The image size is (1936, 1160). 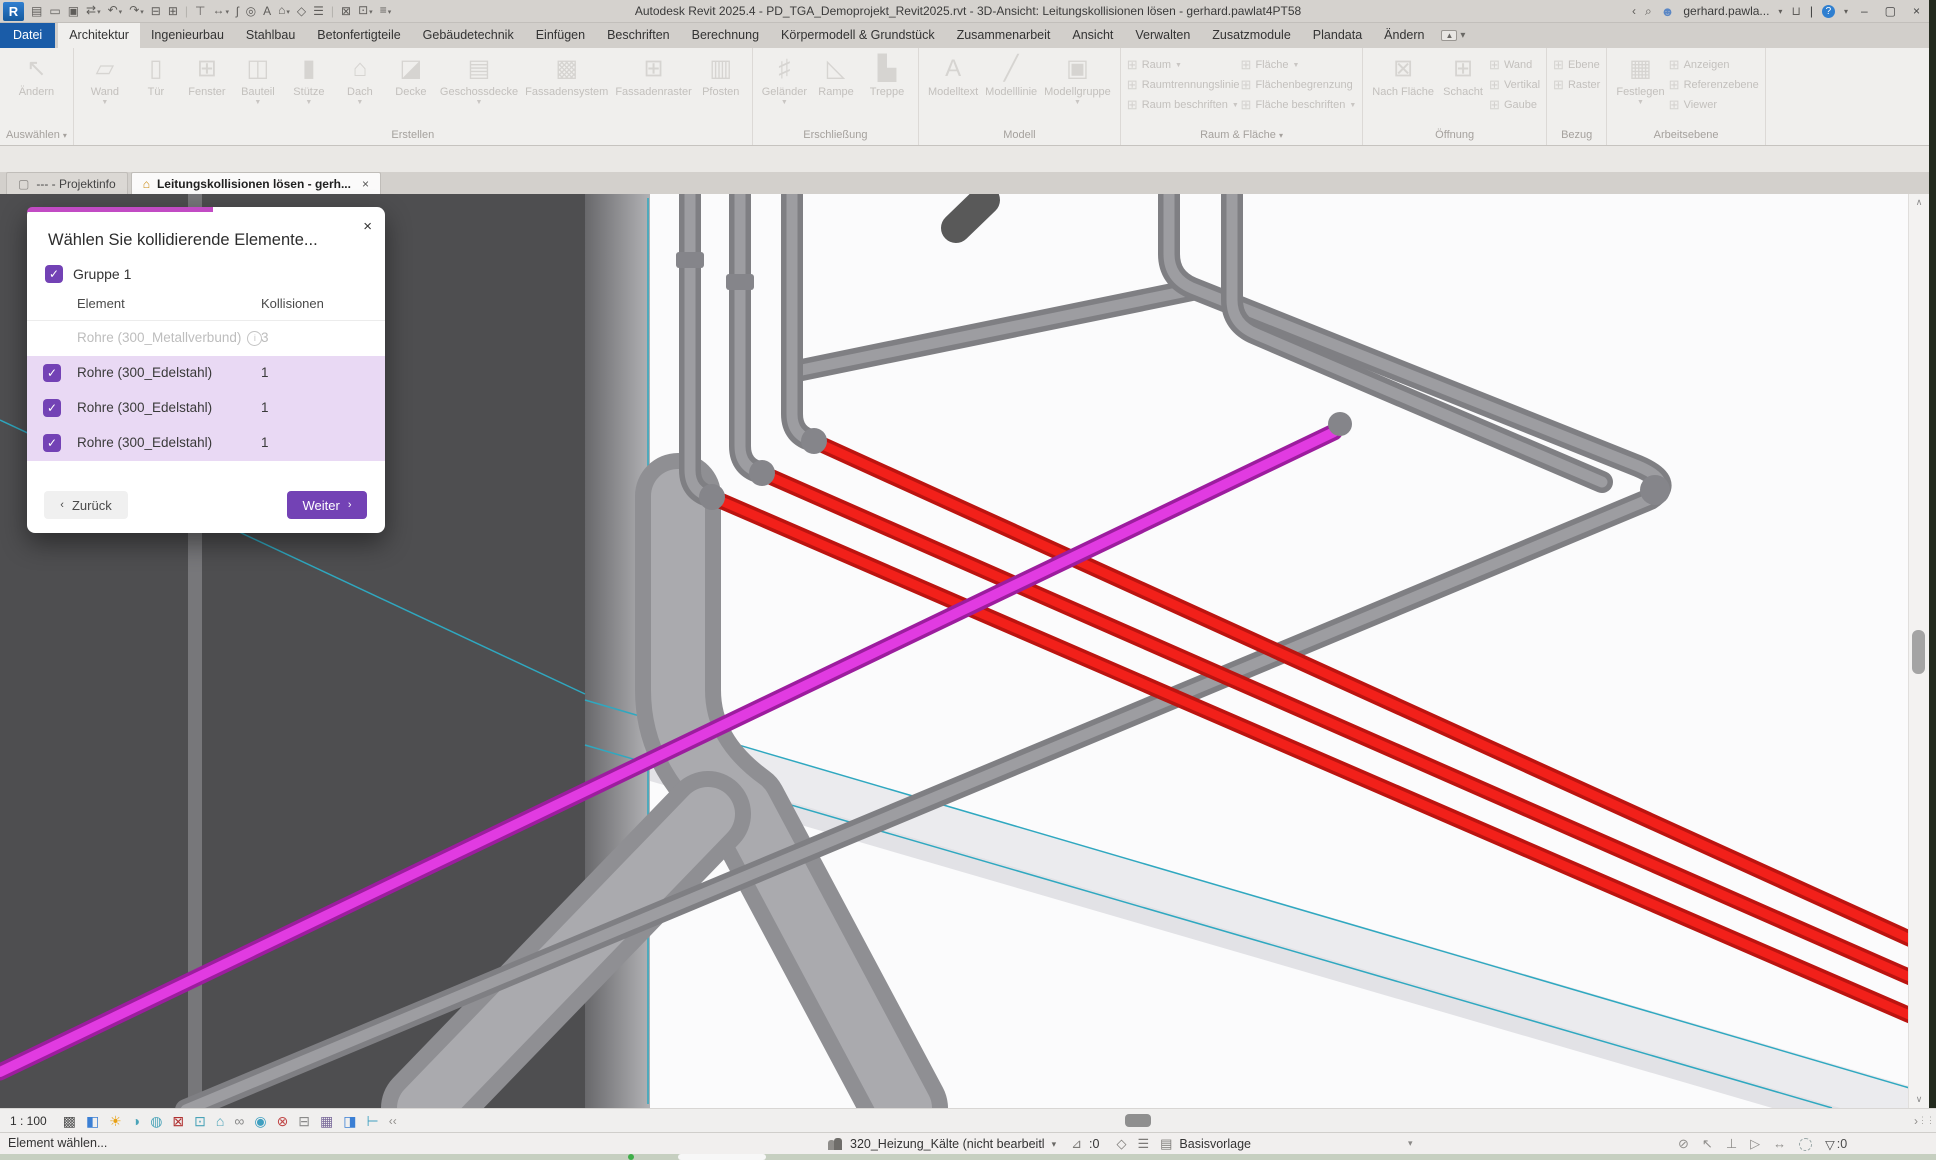 What do you see at coordinates (1890, 11) in the screenshot?
I see `restore-button: ▢` at bounding box center [1890, 11].